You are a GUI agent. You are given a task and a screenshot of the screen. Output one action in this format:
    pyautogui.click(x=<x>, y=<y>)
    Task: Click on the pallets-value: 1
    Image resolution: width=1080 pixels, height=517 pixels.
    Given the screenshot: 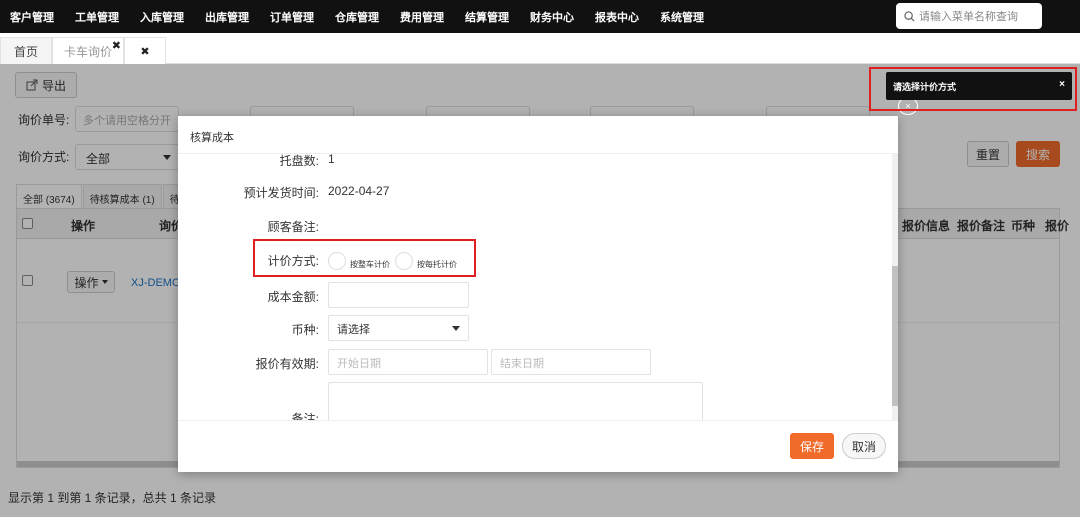 What is the action you would take?
    pyautogui.click(x=331, y=160)
    